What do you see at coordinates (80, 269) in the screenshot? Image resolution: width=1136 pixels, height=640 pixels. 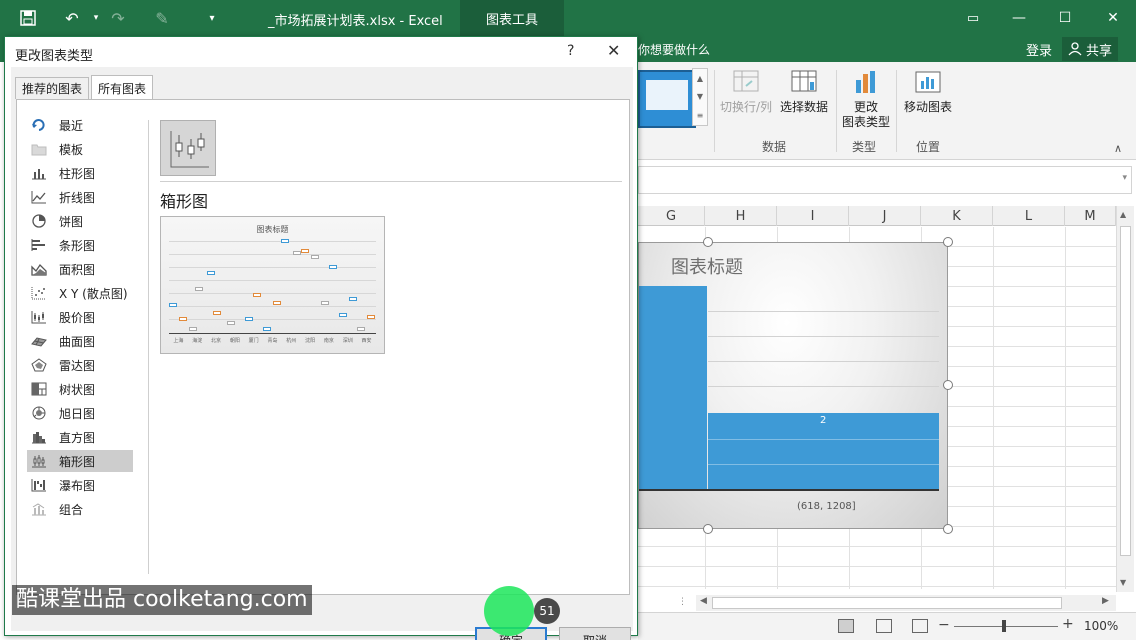 I see `category-area: 面积图` at bounding box center [80, 269].